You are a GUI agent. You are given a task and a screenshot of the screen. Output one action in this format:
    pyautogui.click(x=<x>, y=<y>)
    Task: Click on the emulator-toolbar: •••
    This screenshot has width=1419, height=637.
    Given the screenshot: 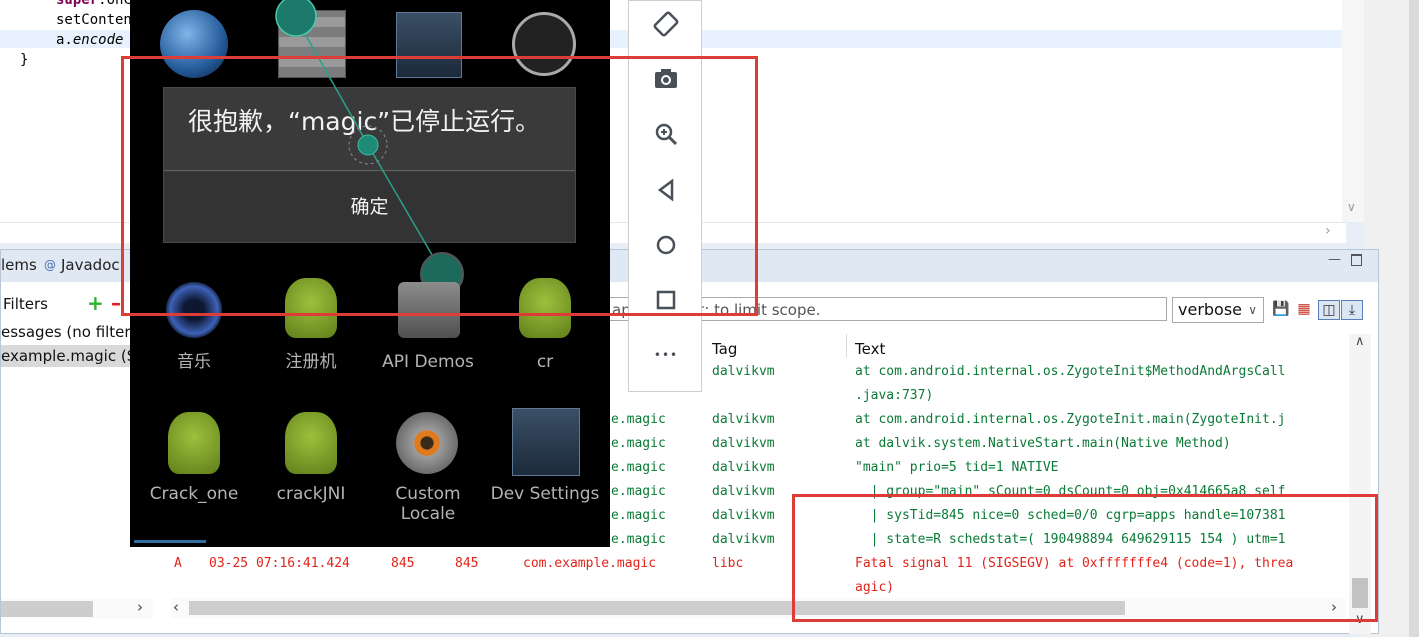 What is the action you would take?
    pyautogui.click(x=665, y=196)
    